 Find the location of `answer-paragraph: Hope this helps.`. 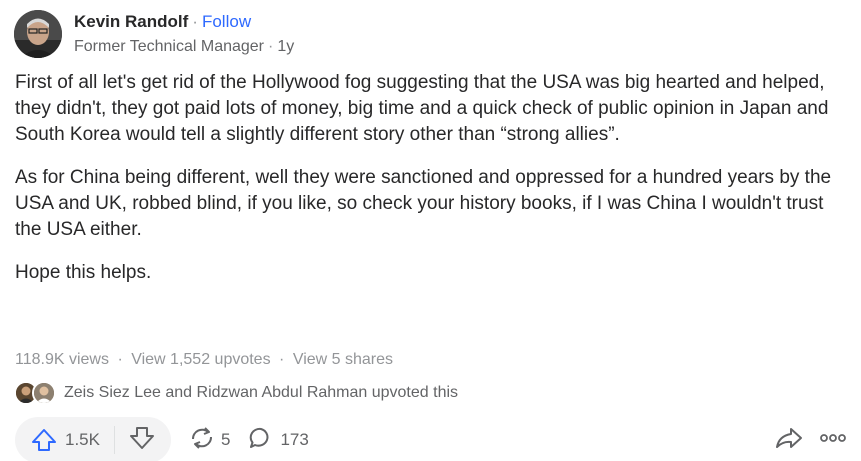

answer-paragraph: Hope this helps. is located at coordinates (83, 272).